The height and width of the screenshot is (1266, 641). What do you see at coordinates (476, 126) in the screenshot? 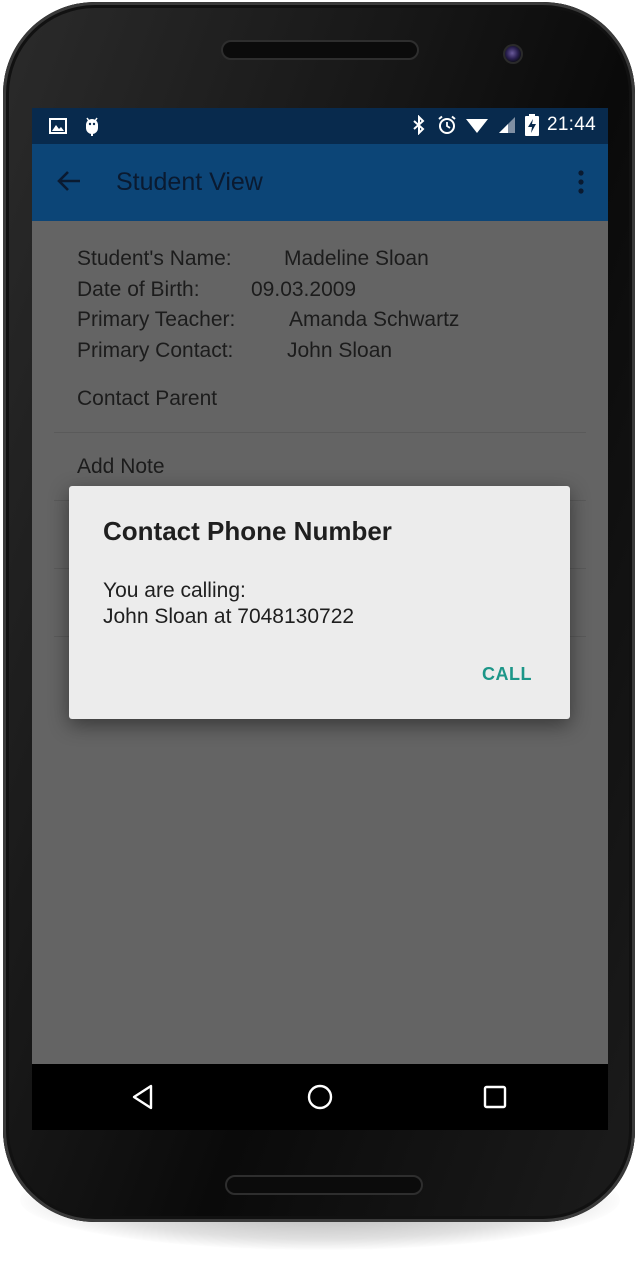
I see `wifi-icon` at bounding box center [476, 126].